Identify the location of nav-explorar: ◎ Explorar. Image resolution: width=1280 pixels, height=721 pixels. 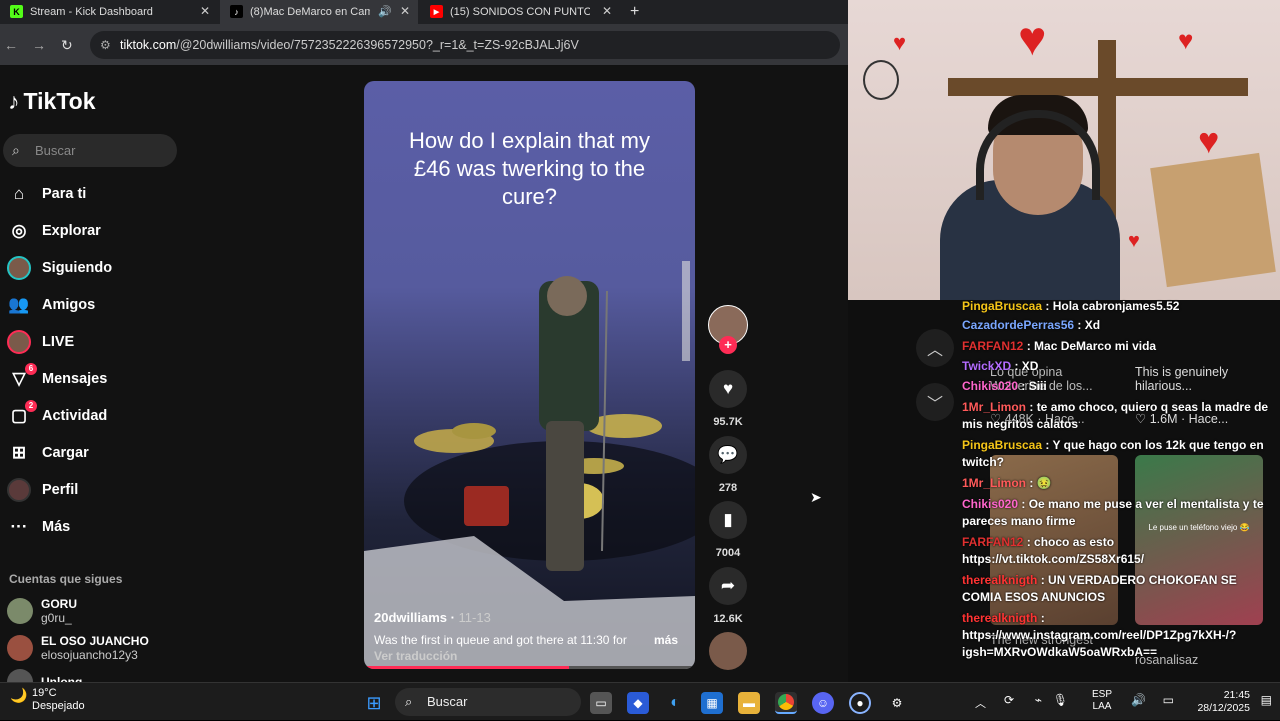
(53, 231).